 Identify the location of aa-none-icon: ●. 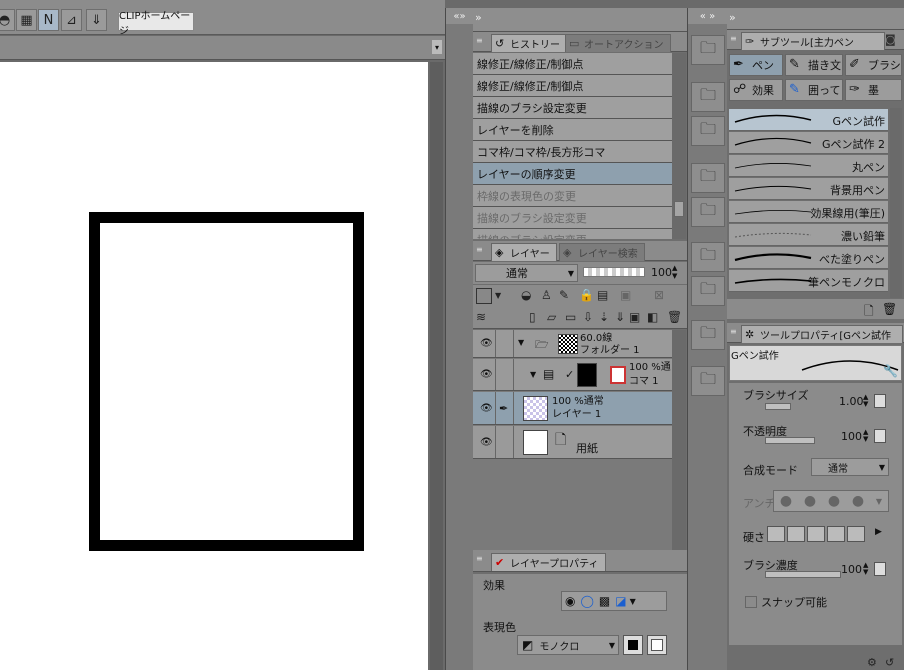
(786, 501).